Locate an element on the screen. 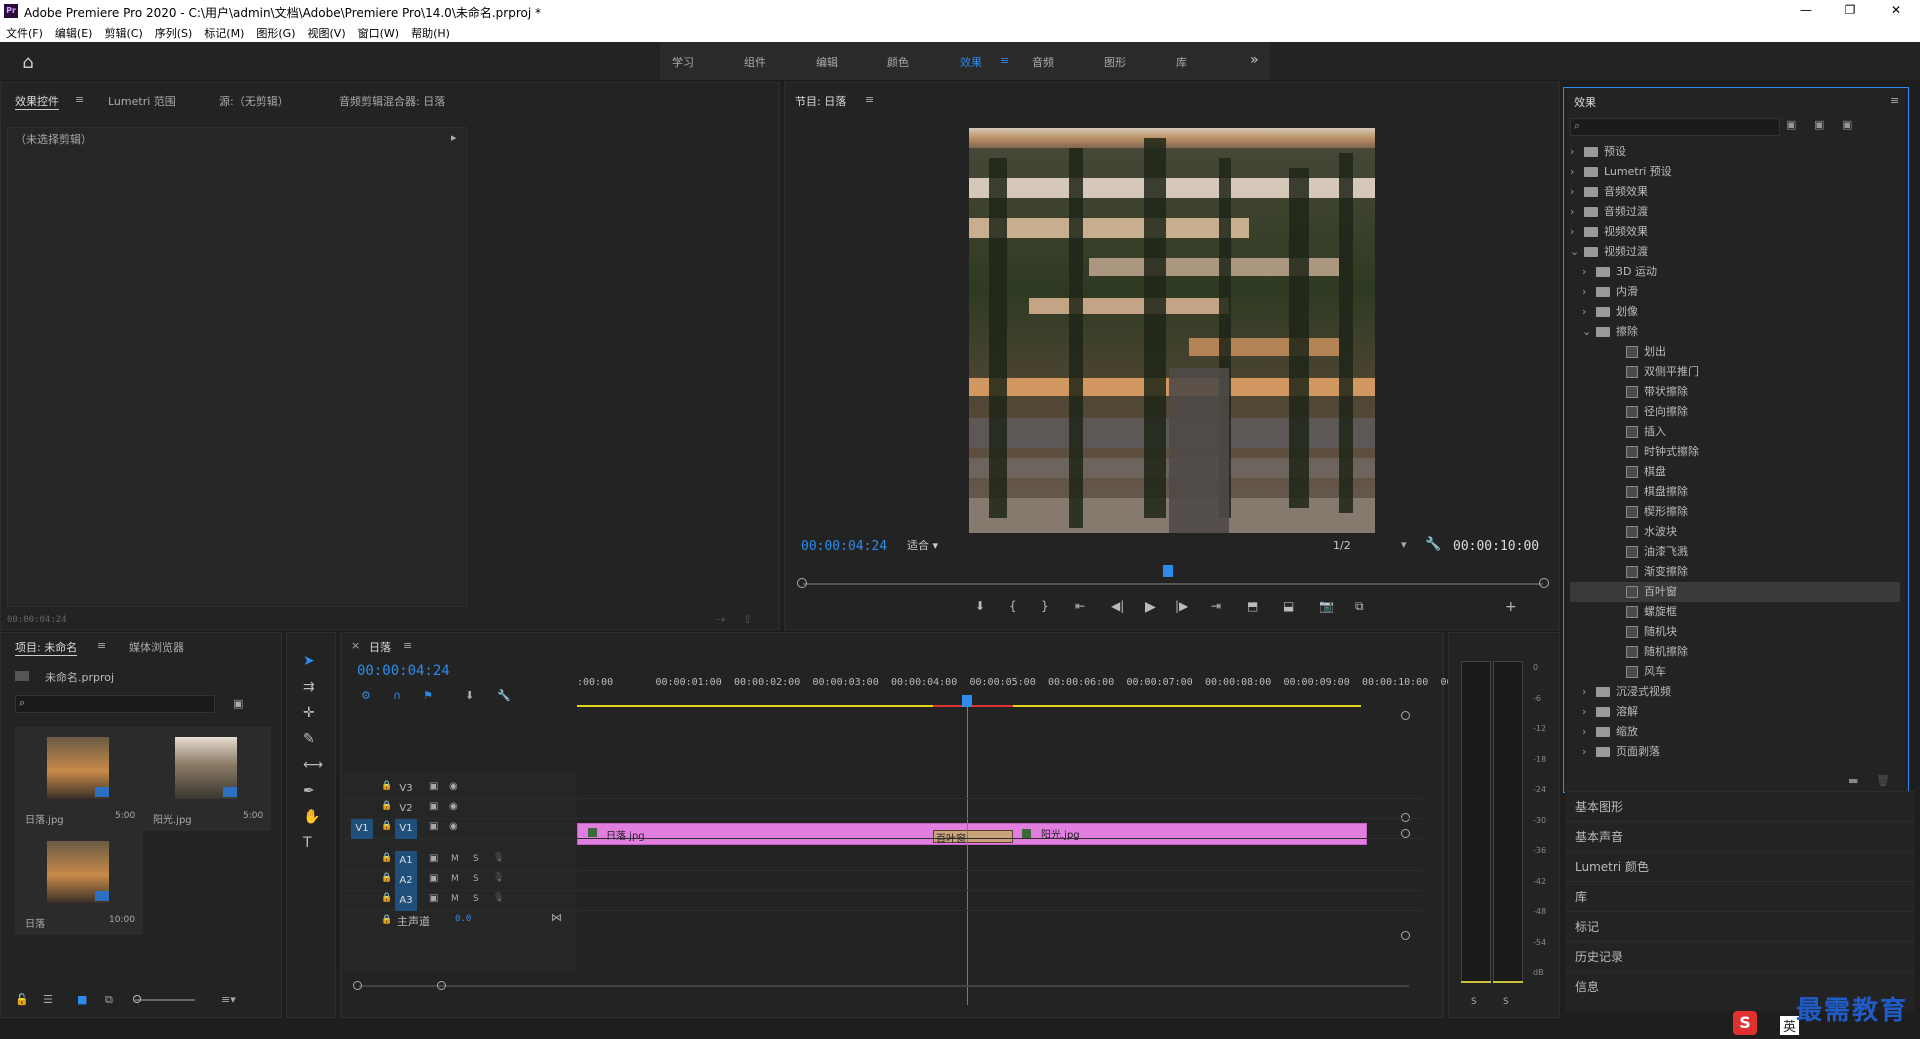  accelerated-effects-icon: ▣ is located at coordinates (1791, 124).